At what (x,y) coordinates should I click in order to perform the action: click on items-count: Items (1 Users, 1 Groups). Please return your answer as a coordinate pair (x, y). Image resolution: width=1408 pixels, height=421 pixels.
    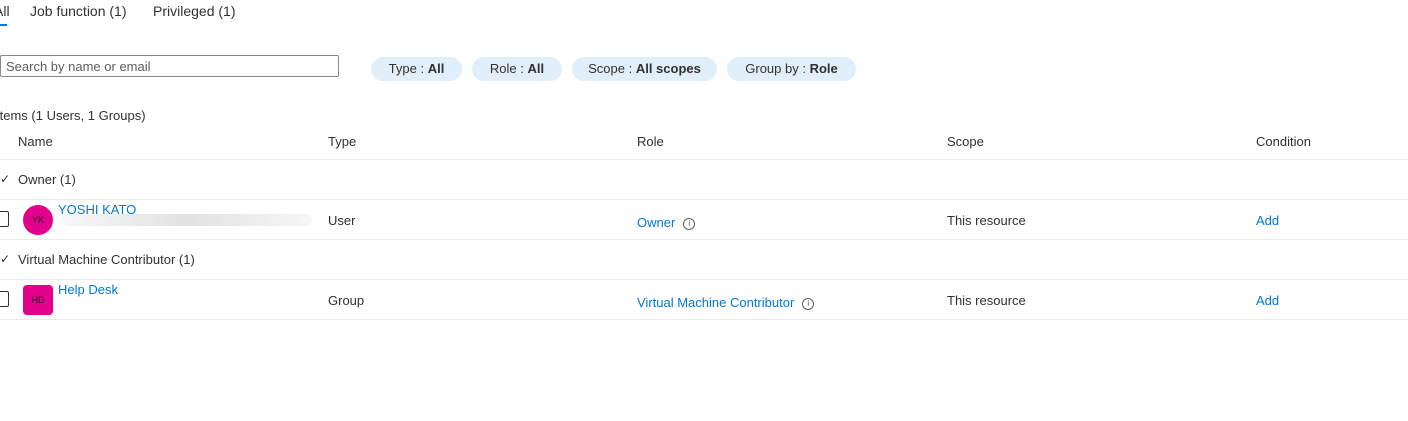
    Looking at the image, I should click on (73, 115).